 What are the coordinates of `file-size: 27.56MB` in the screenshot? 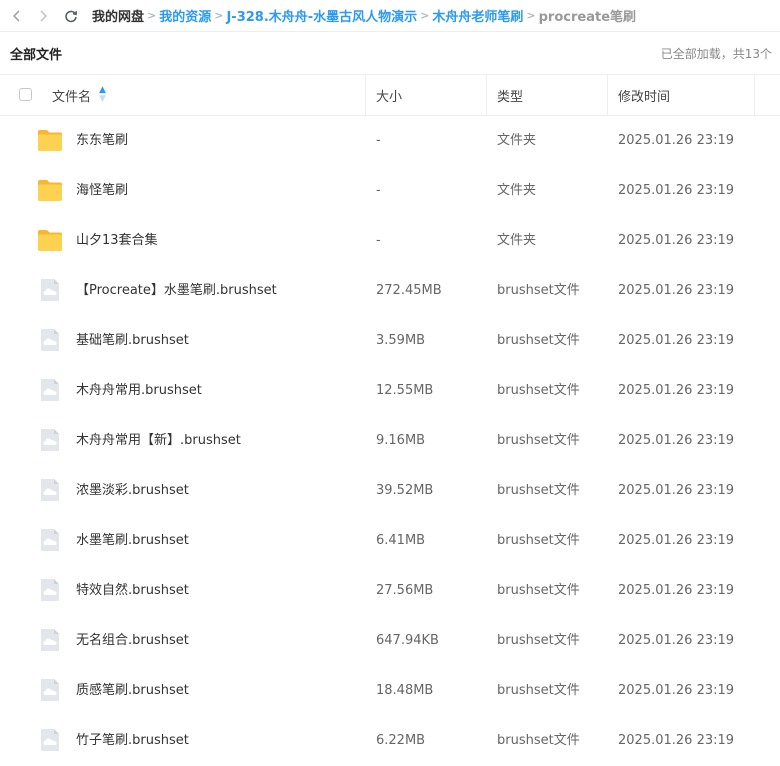 It's located at (405, 590).